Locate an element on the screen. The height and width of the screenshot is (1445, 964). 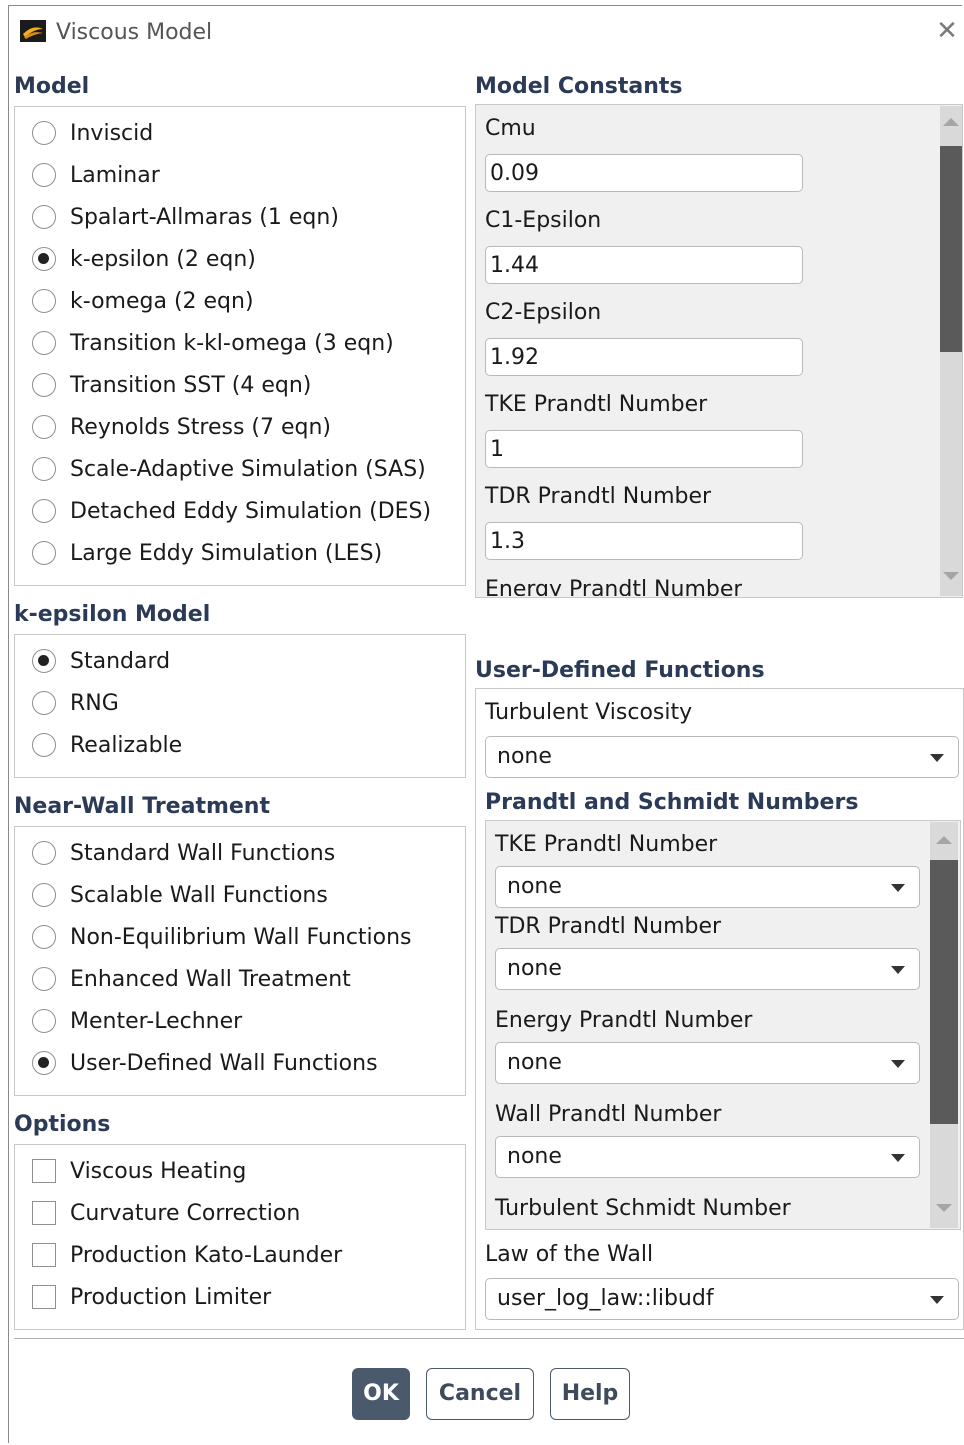
prandtl-label: TDR Prandtl Number is located at coordinates (608, 926).